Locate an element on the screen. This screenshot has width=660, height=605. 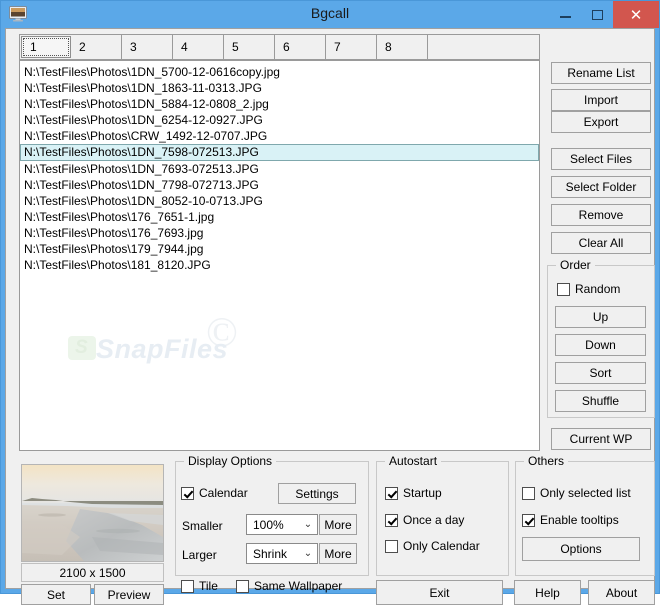
window-controls: ✕ is located at coordinates (604, 14).